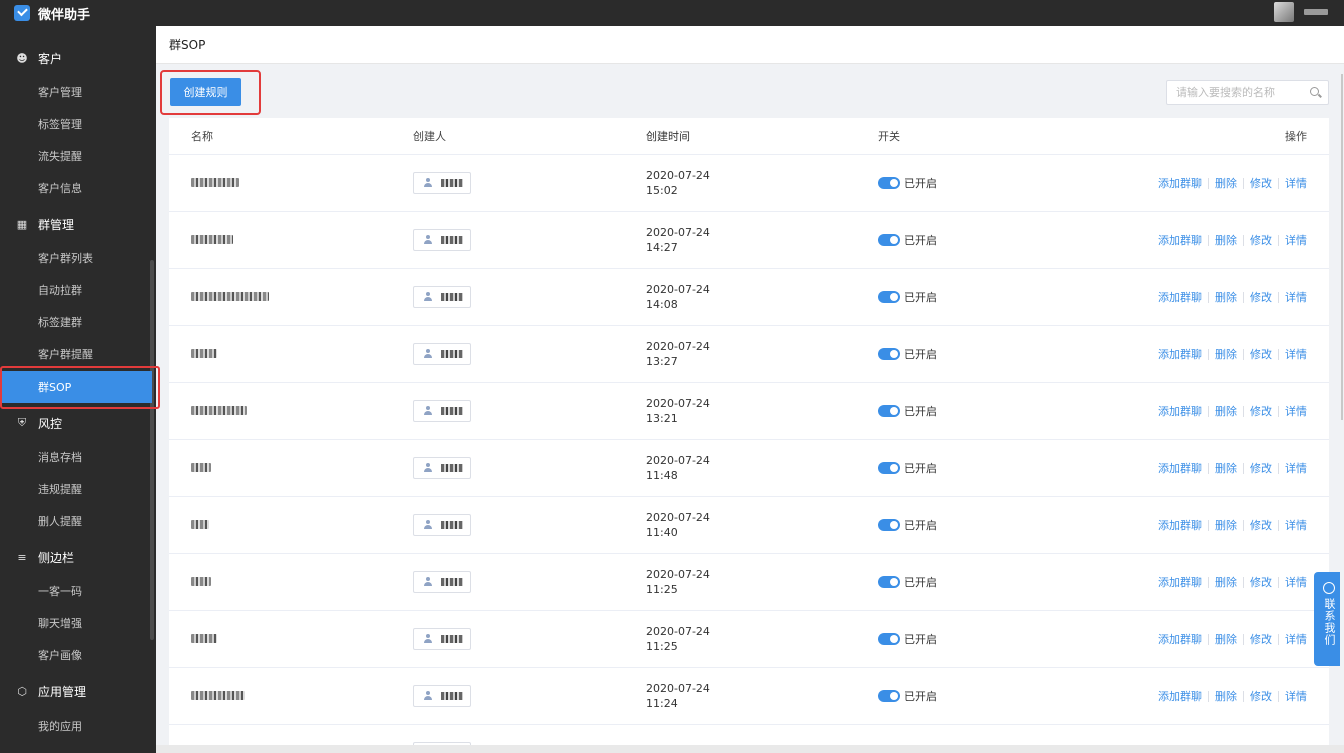 The width and height of the screenshot is (1344, 753). Describe the element at coordinates (78, 489) in the screenshot. I see `sidebar-item-violation-alert: 违规提醒` at that location.